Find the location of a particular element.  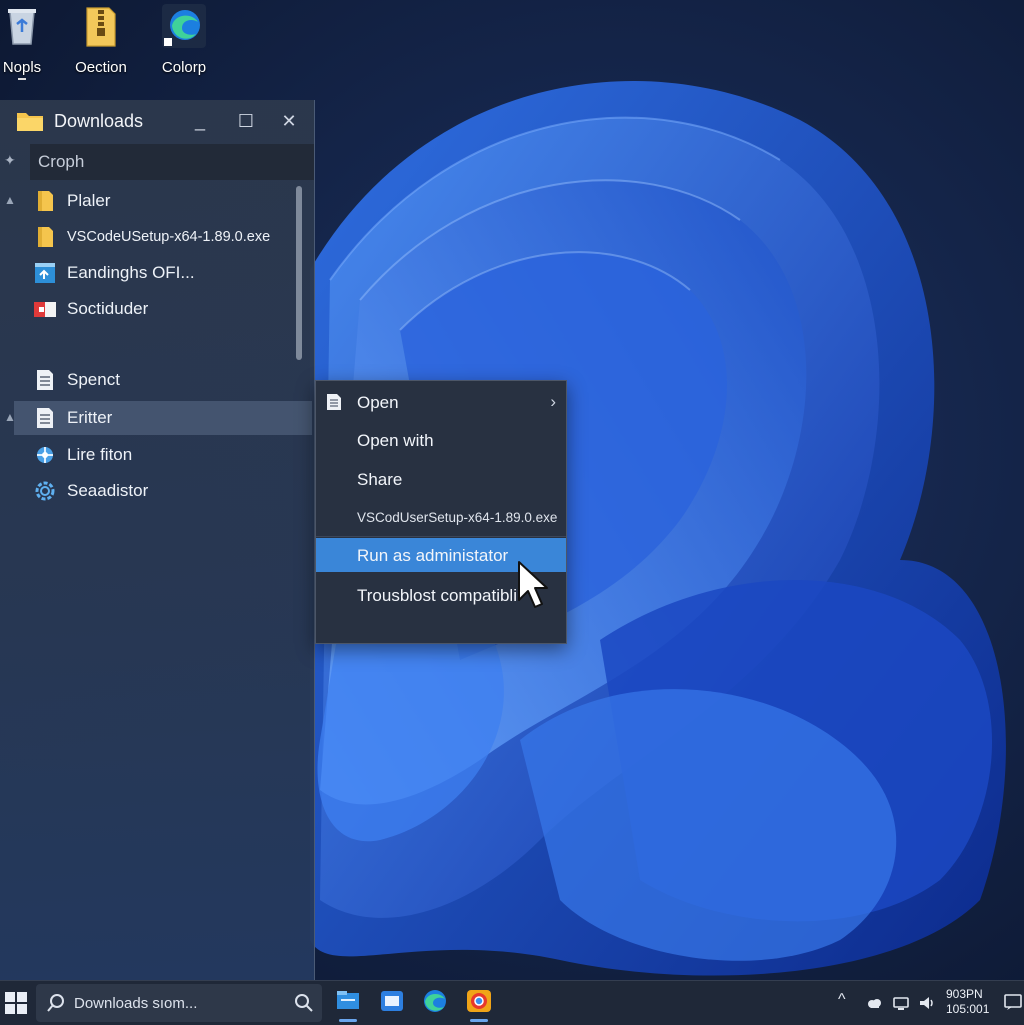

search-input: Croph is located at coordinates (172, 162).